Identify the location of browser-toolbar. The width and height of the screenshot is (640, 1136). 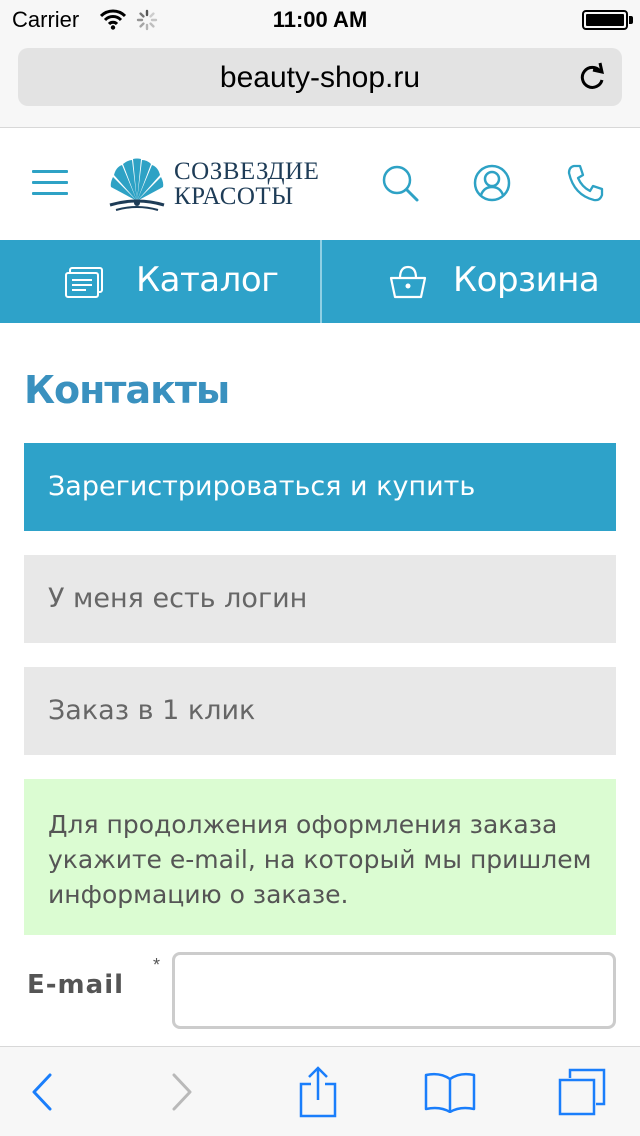
(320, 1091).